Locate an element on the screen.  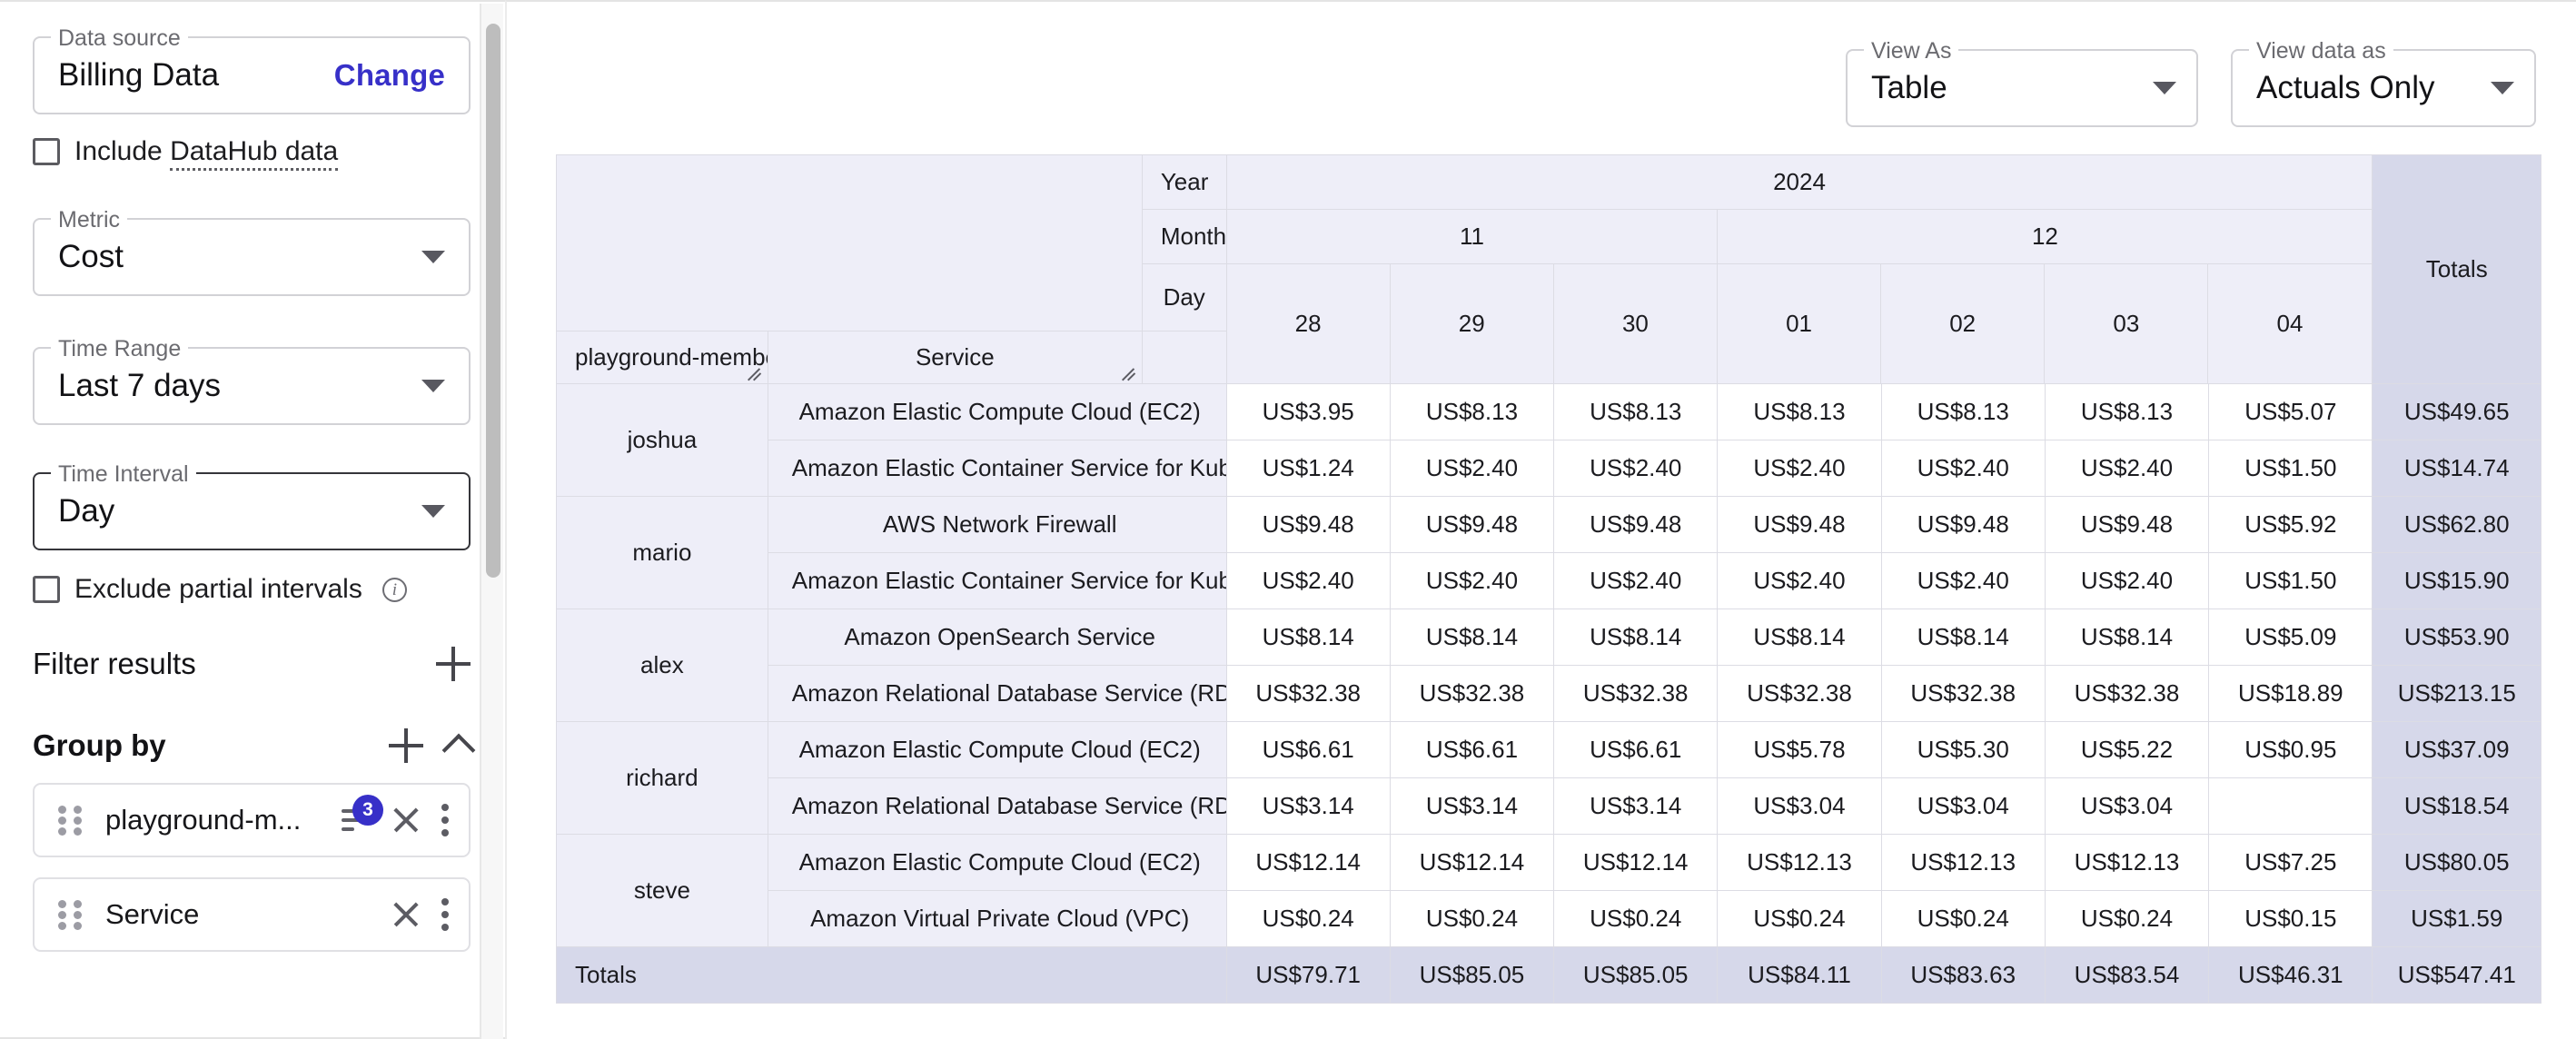
row-header-member: mario is located at coordinates (662, 552).